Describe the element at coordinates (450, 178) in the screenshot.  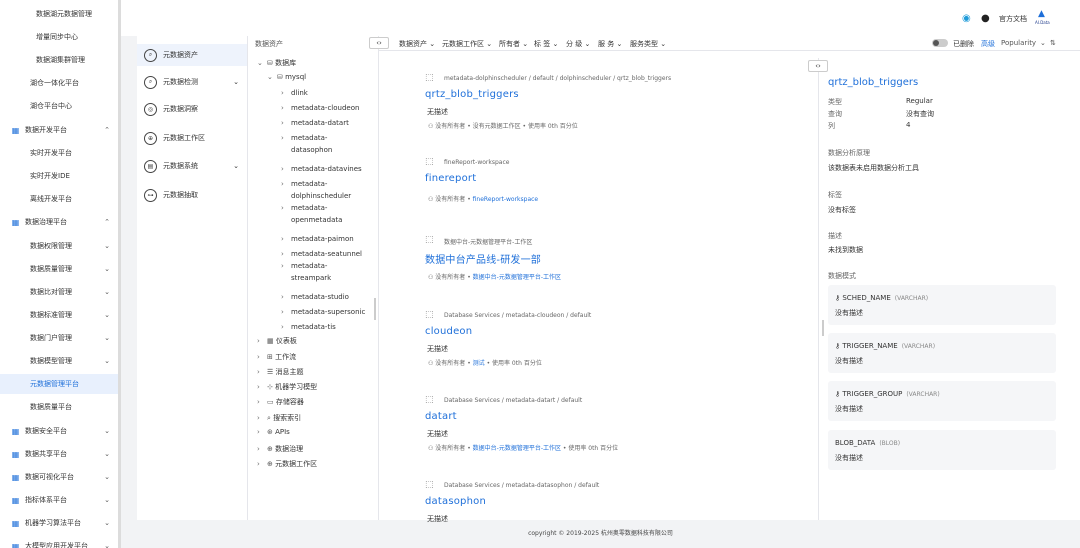
I see `card-title: finereport` at that location.